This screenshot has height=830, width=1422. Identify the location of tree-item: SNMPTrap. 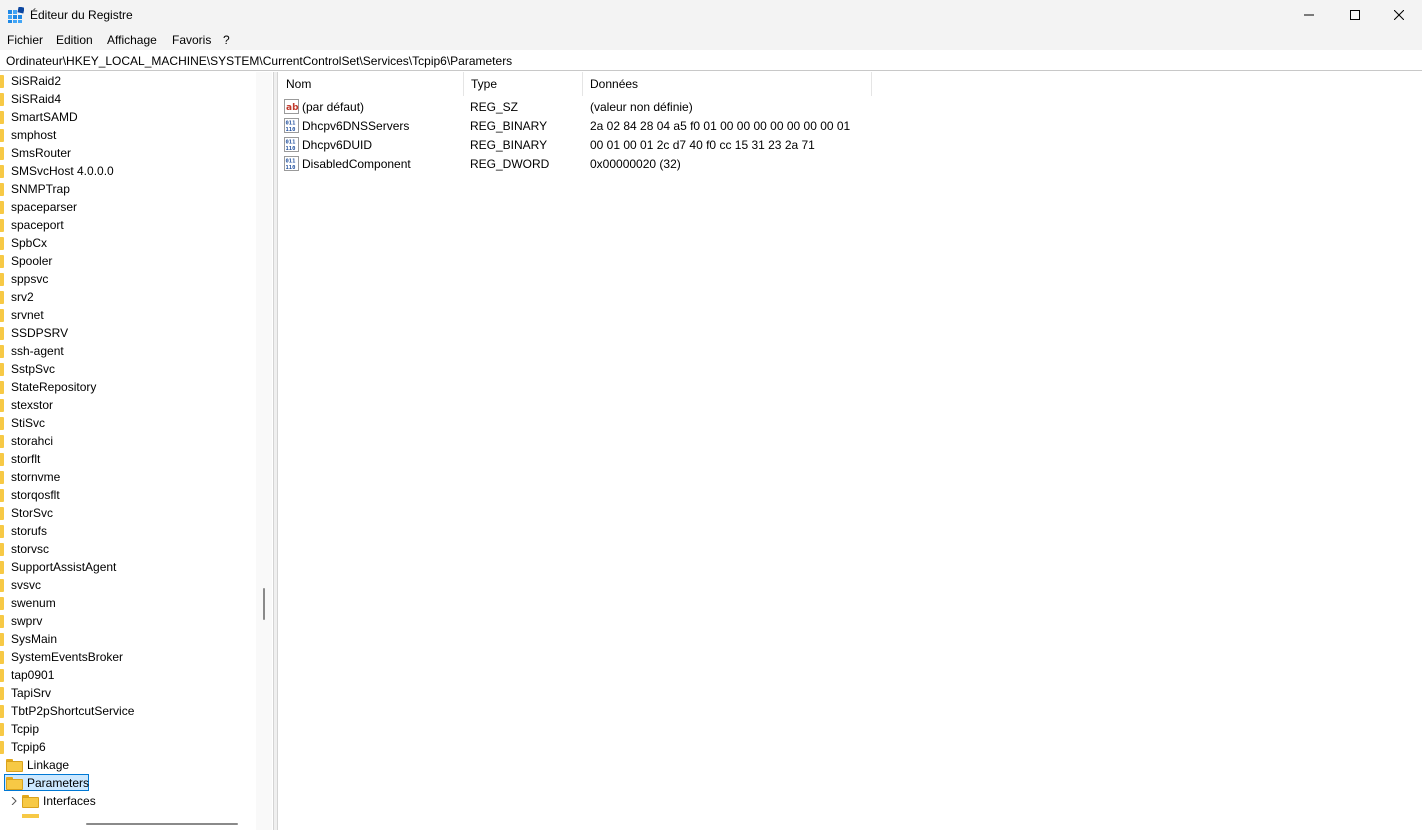
(128, 189).